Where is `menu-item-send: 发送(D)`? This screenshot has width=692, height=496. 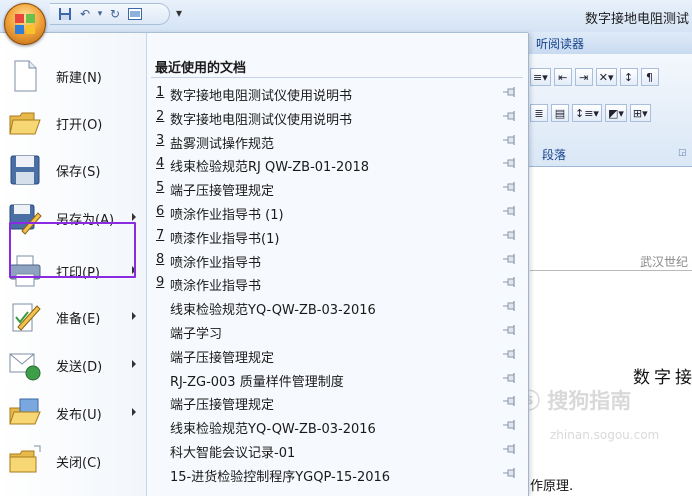 menu-item-send: 发送(D) is located at coordinates (73, 365).